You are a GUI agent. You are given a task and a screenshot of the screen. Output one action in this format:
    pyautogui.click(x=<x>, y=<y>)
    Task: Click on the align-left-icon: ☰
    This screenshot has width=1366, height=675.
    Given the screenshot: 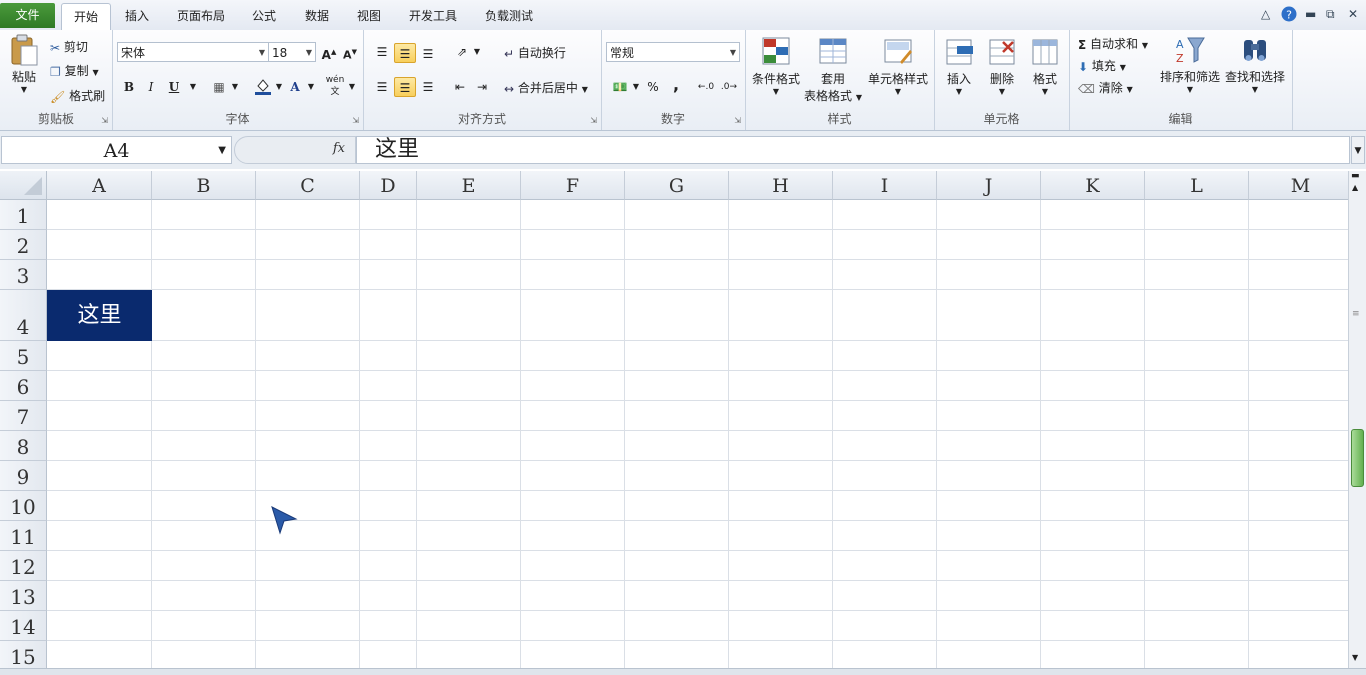 What is the action you would take?
    pyautogui.click(x=382, y=87)
    